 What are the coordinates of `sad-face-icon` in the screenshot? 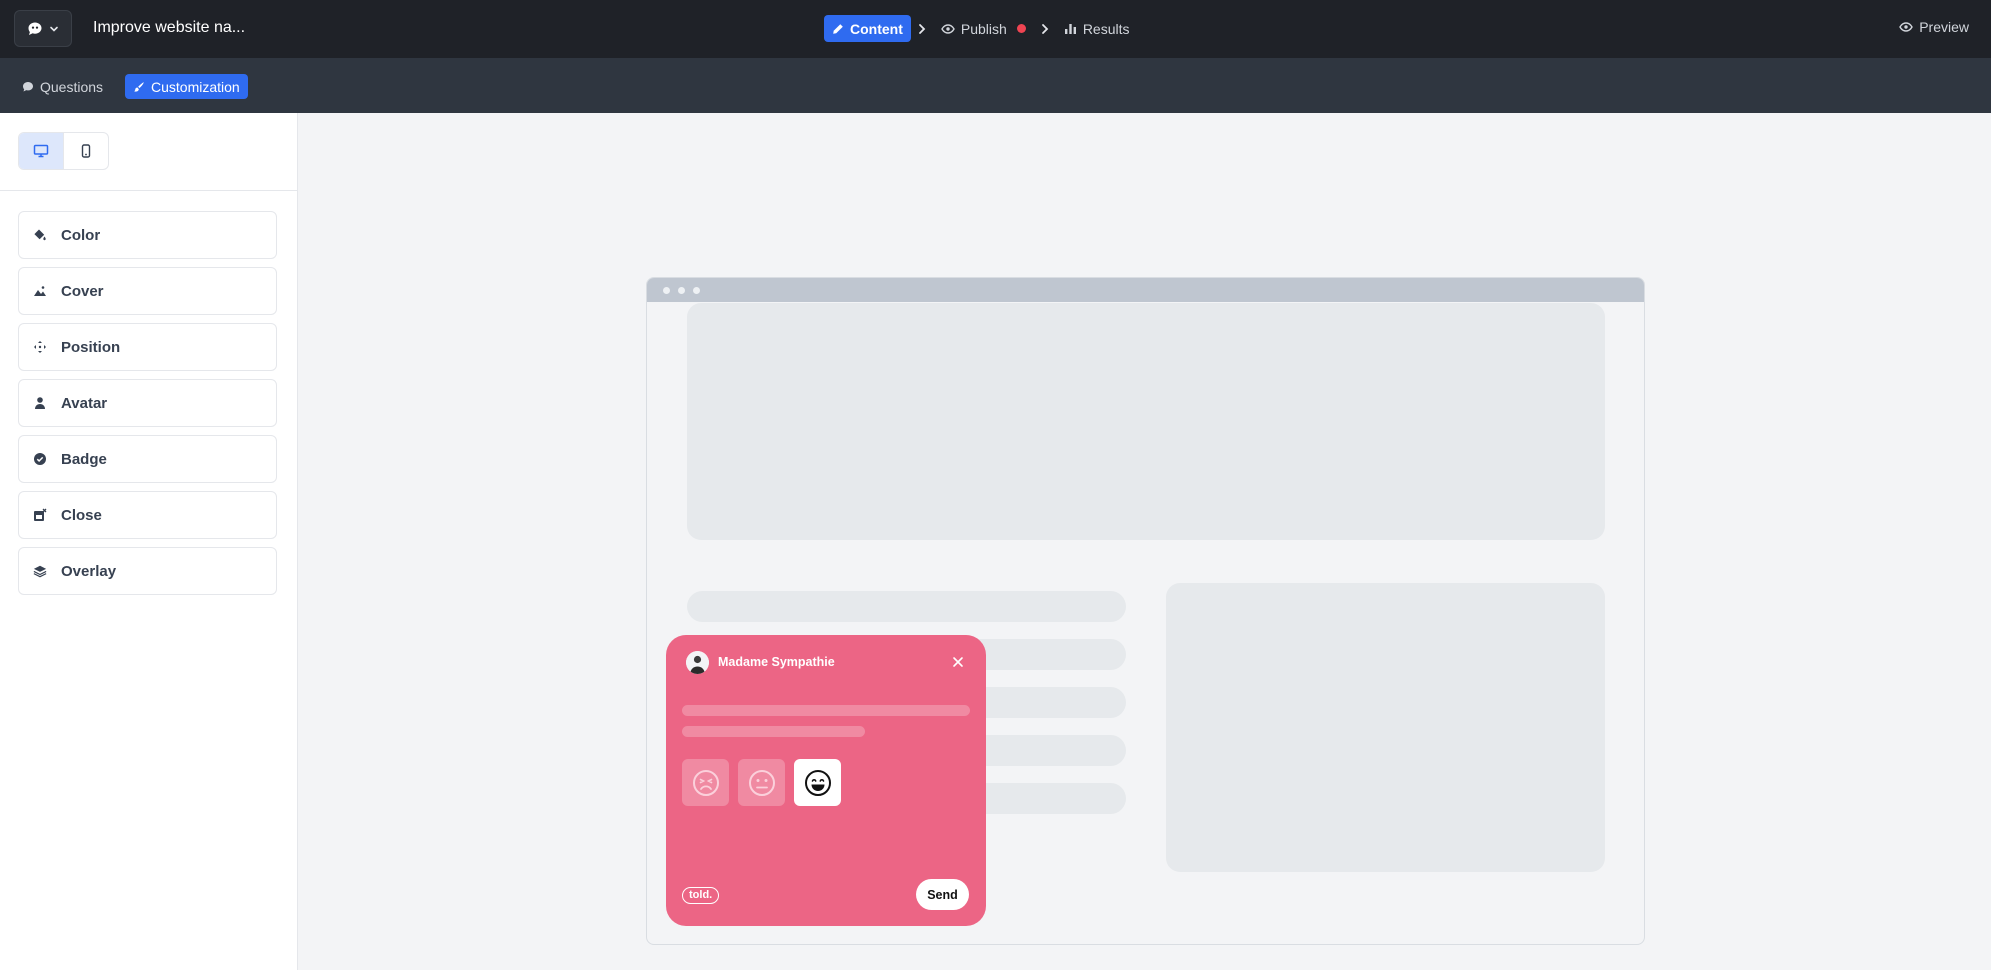 It's located at (705, 782).